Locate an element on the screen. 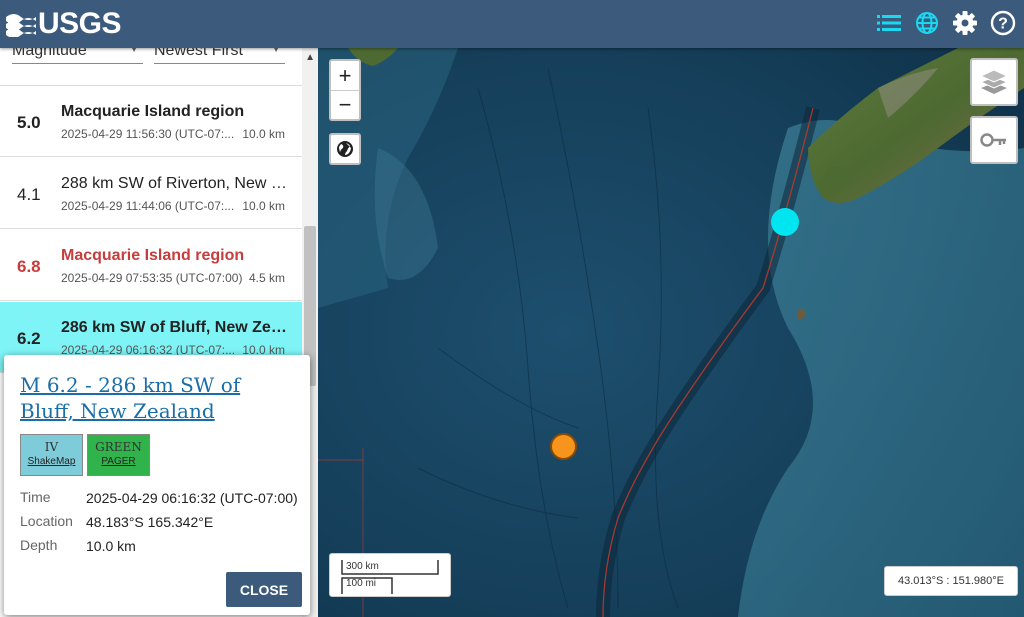  sort-order-select: Newest First ▼ is located at coordinates (219, 56).